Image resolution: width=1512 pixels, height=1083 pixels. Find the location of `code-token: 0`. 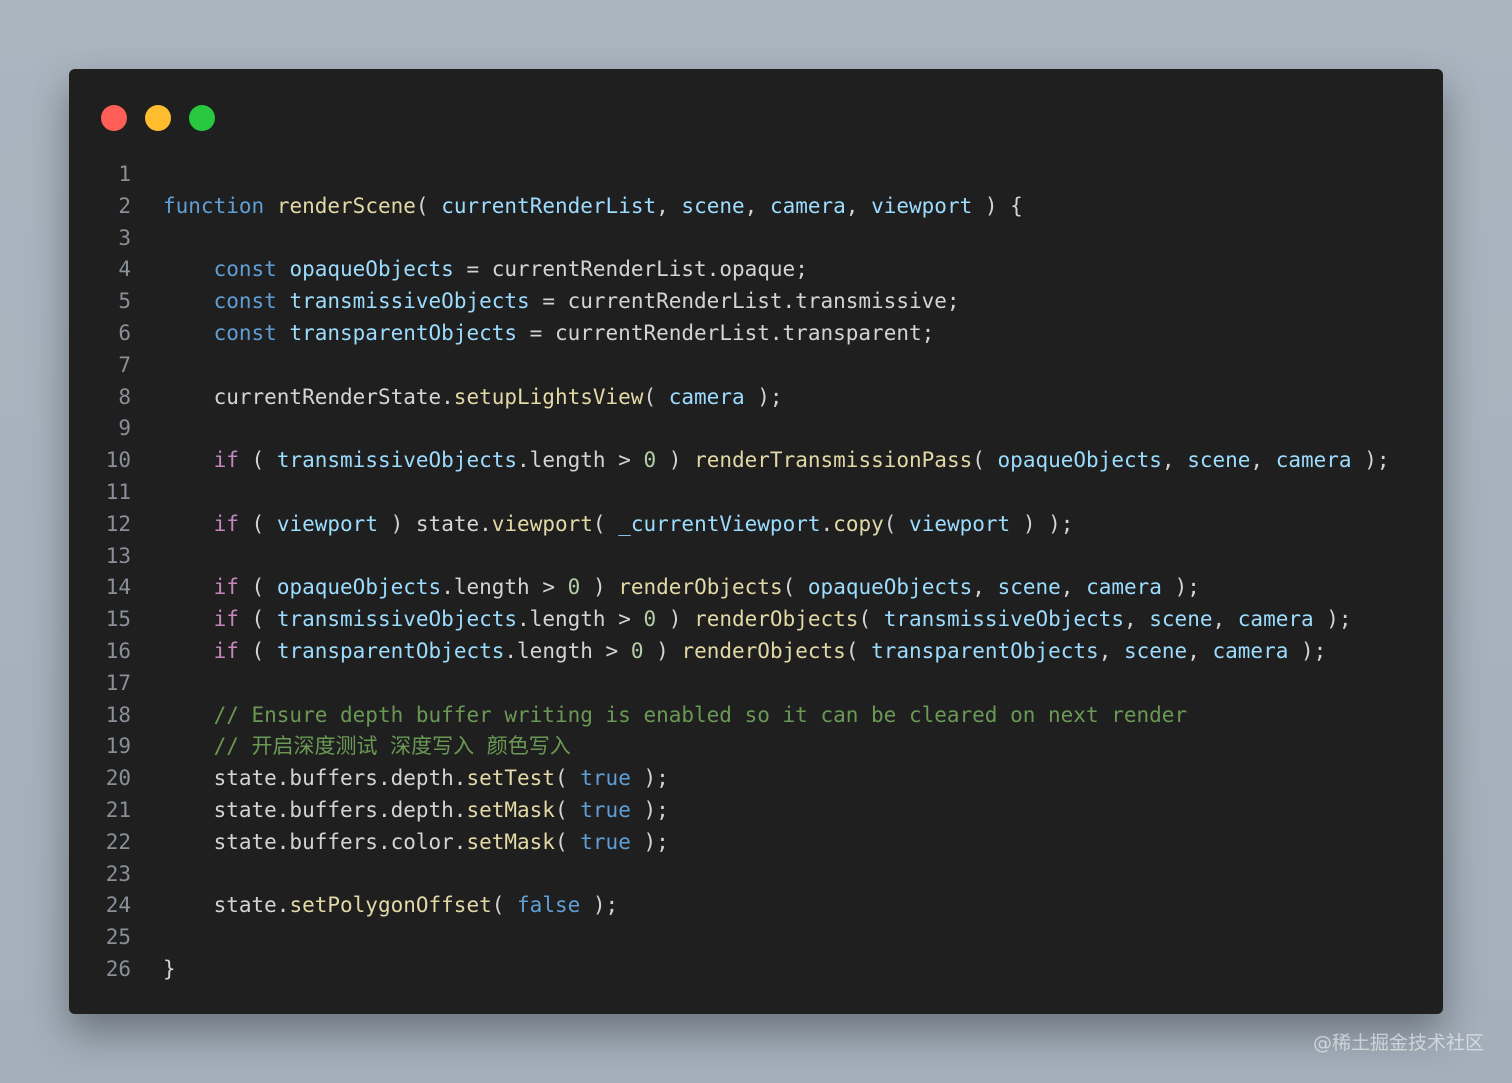

code-token: 0 is located at coordinates (637, 650).